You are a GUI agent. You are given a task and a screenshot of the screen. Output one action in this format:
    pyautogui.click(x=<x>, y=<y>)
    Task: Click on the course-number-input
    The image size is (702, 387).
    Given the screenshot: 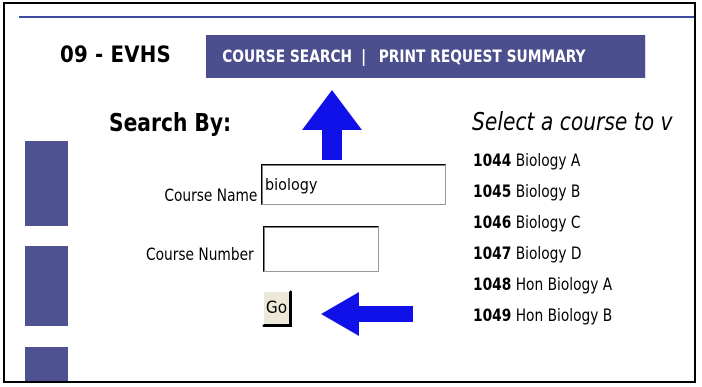 What is the action you would take?
    pyautogui.click(x=321, y=249)
    